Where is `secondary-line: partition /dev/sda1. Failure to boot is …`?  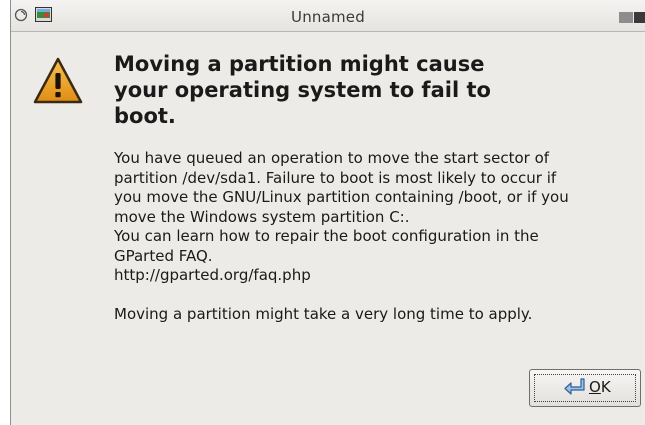
secondary-line: partition /dev/sda1. Failure to boot is … is located at coordinates (335, 177).